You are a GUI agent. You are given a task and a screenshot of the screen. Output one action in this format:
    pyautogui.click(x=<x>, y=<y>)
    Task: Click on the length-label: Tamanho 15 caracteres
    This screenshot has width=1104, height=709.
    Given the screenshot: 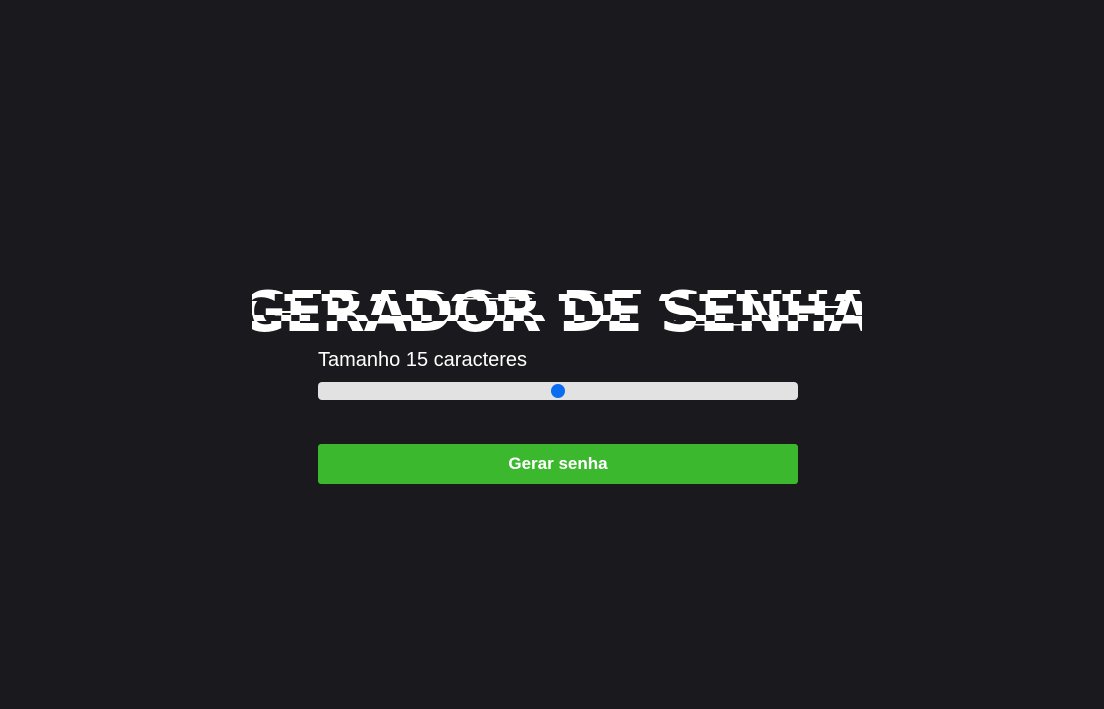 What is the action you would take?
    pyautogui.click(x=558, y=360)
    